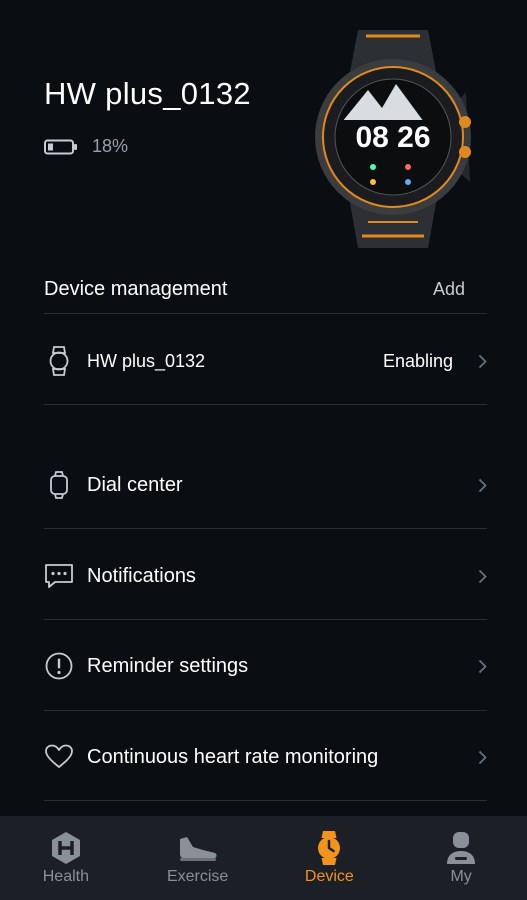 The width and height of the screenshot is (527, 900). Describe the element at coordinates (60, 146) in the screenshot. I see `battery-icon` at that location.